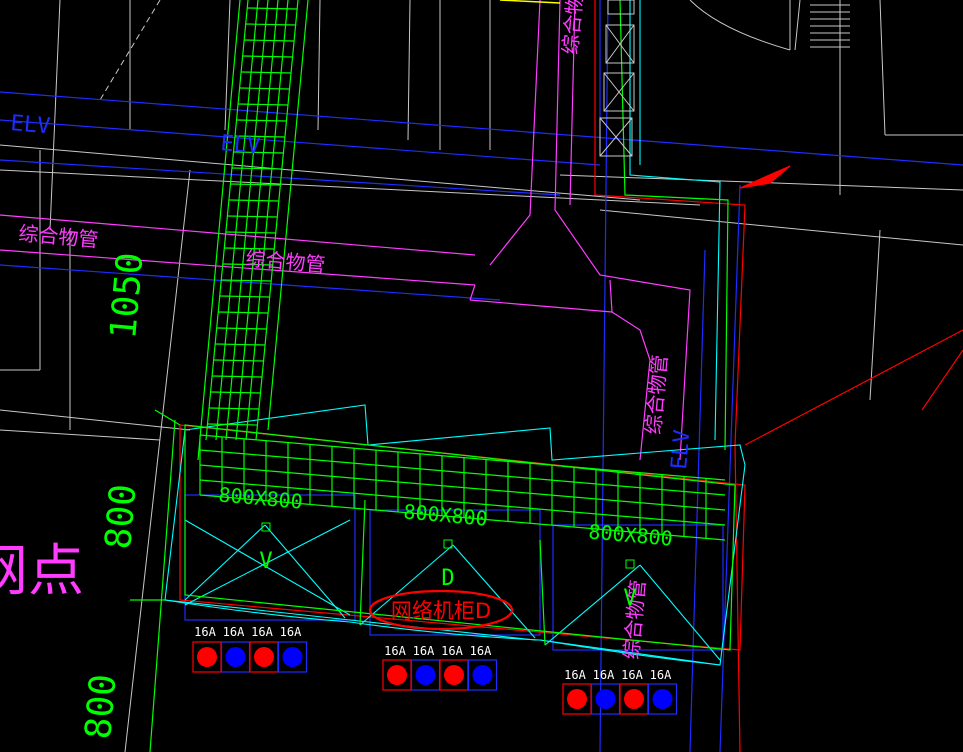 The height and width of the screenshot is (752, 963). I want to click on dimension-800-lower: 800, so click(101, 706).